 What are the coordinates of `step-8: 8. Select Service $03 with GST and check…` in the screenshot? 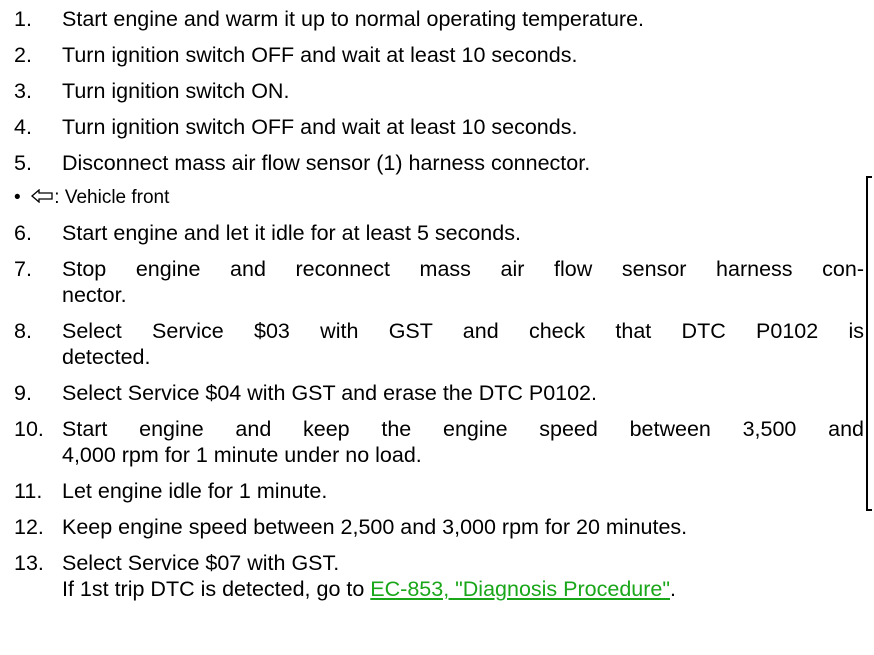 It's located at (439, 344).